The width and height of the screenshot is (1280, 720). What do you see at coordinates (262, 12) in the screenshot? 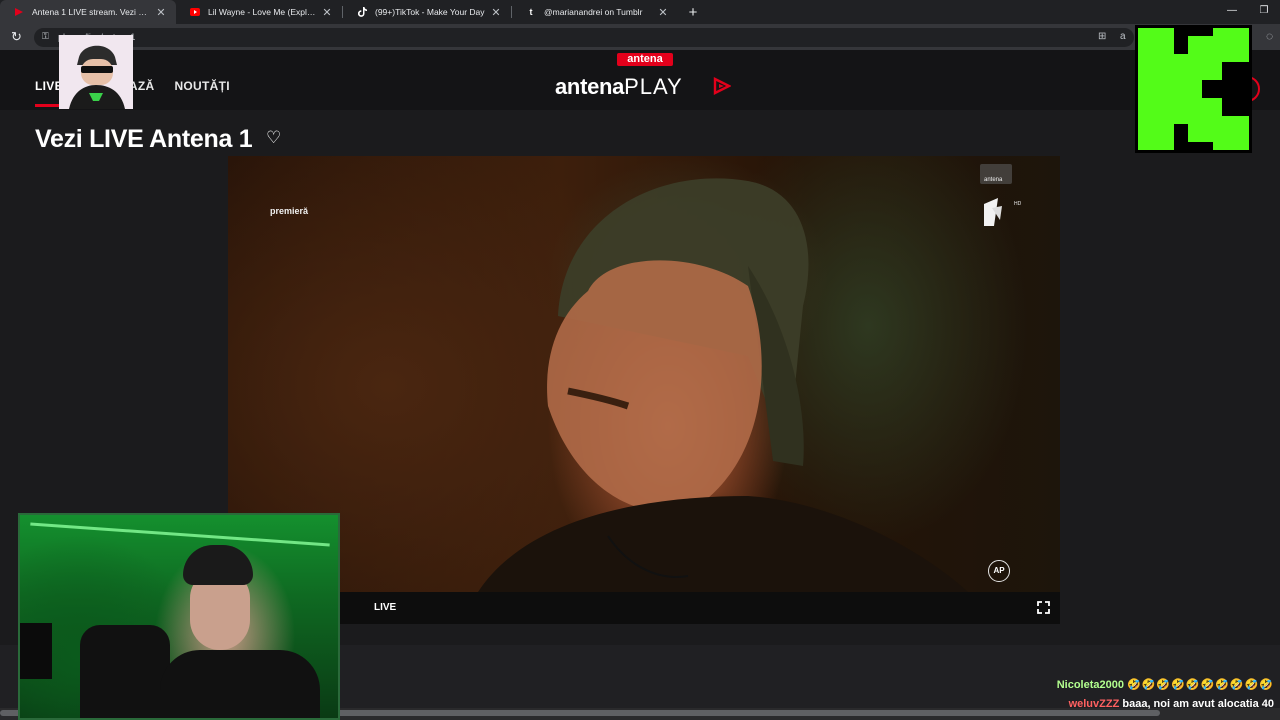
I see `tab-title: Lil Wayne - Love Me (Explicit Vers` at bounding box center [262, 12].